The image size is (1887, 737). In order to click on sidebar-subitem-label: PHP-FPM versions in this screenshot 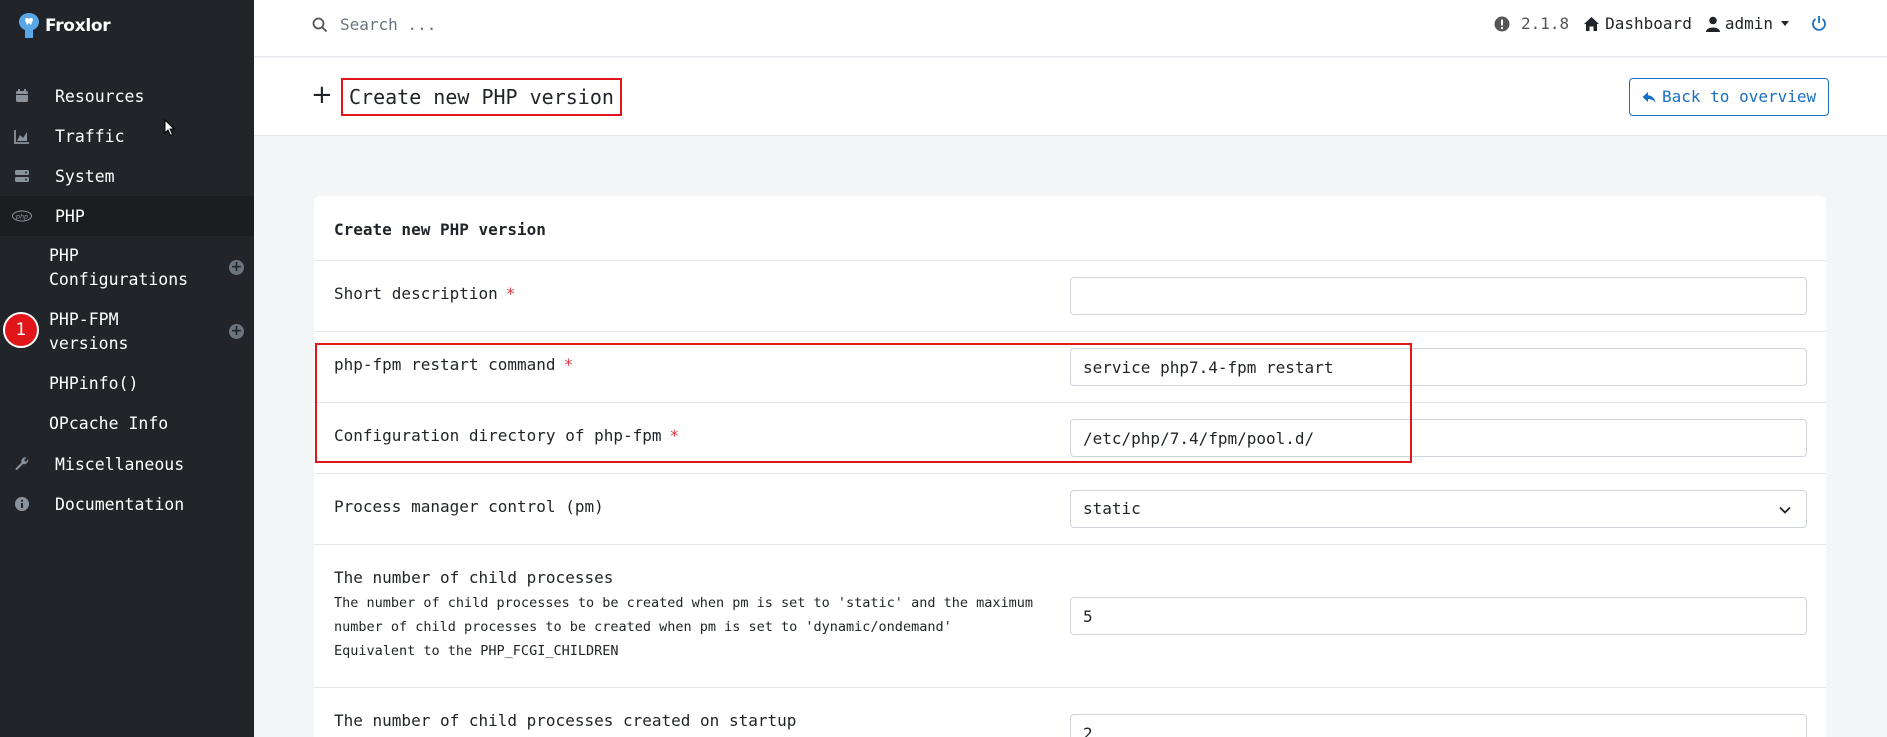, I will do `click(89, 331)`.